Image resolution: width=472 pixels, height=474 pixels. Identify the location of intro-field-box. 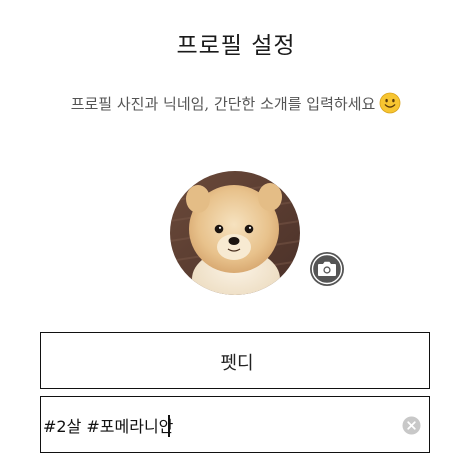
(235, 424).